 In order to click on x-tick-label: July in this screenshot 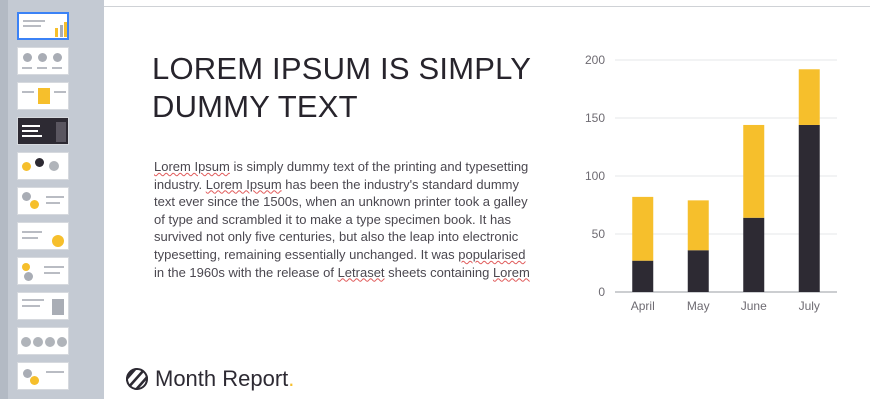, I will do `click(809, 306)`.